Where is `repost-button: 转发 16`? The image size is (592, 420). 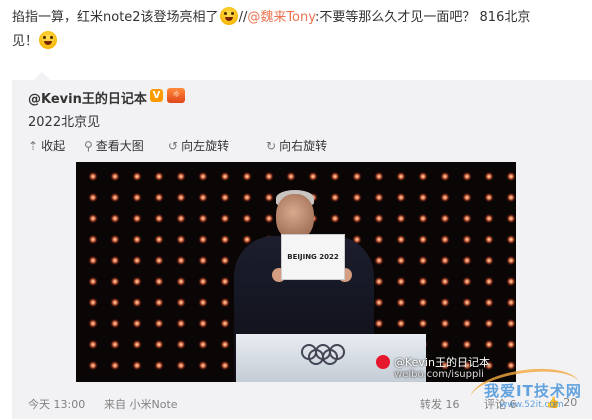
repost-button: 转发 16 is located at coordinates (440, 404).